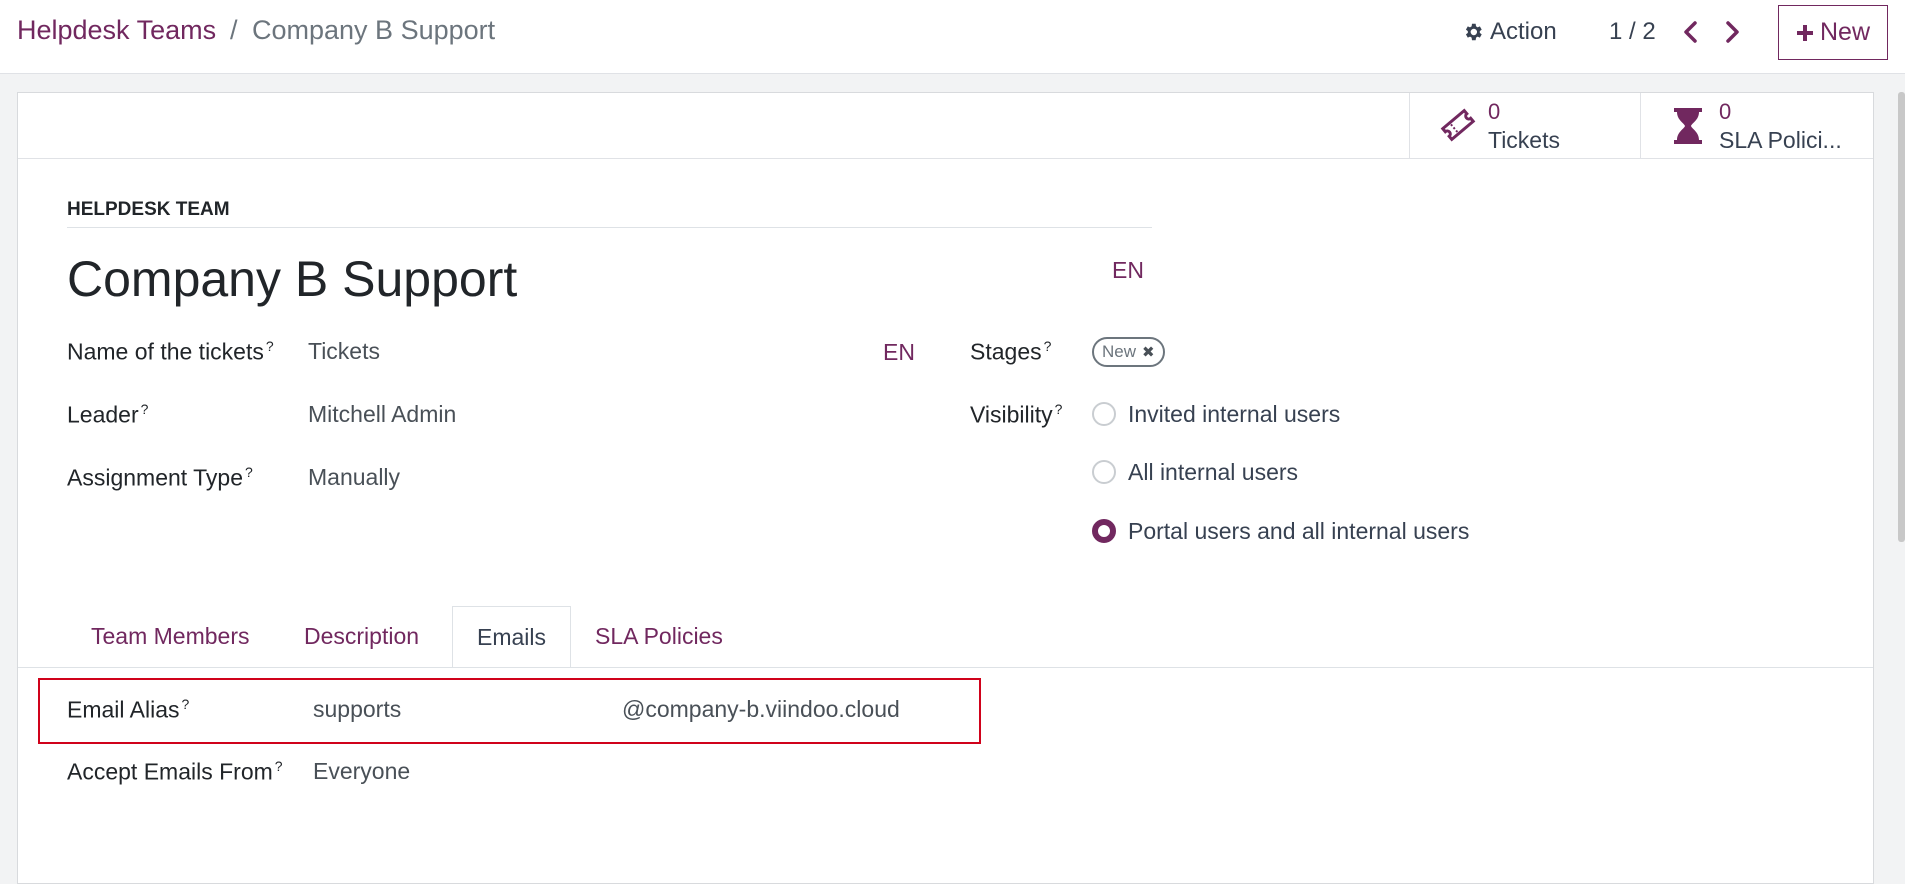  What do you see at coordinates (899, 352) in the screenshot?
I see `ticket-name-translate-button: EN` at bounding box center [899, 352].